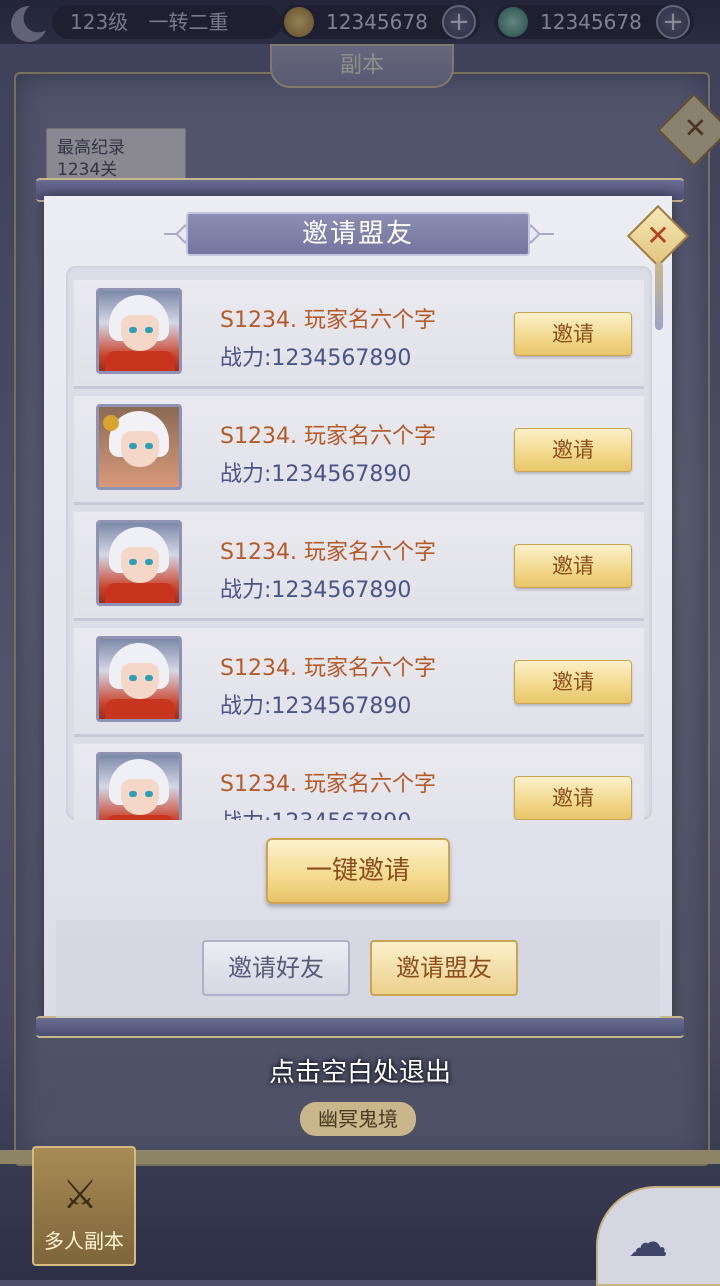  I want to click on tab-strip, so click(358, 969).